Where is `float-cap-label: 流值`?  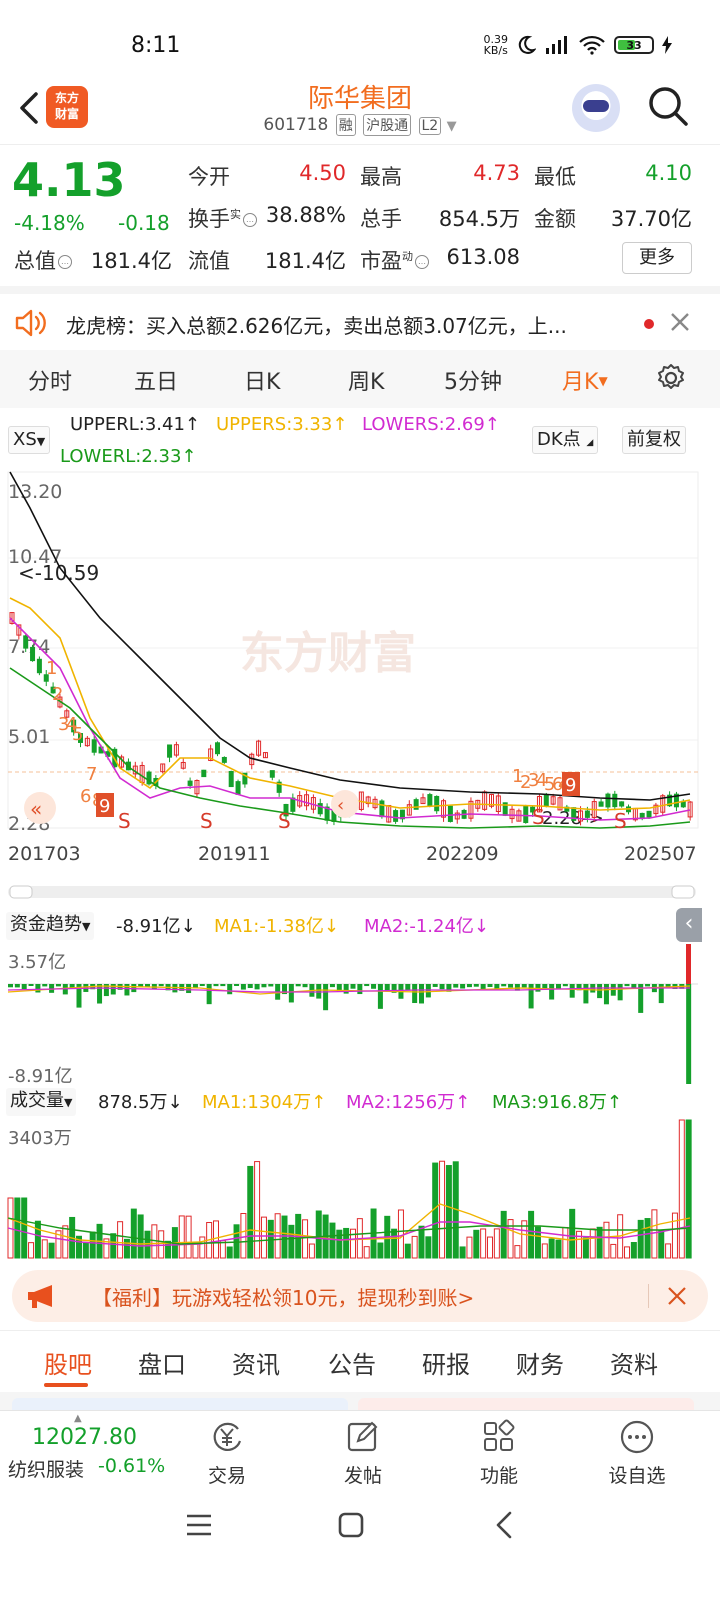
float-cap-label: 流值 is located at coordinates (209, 261).